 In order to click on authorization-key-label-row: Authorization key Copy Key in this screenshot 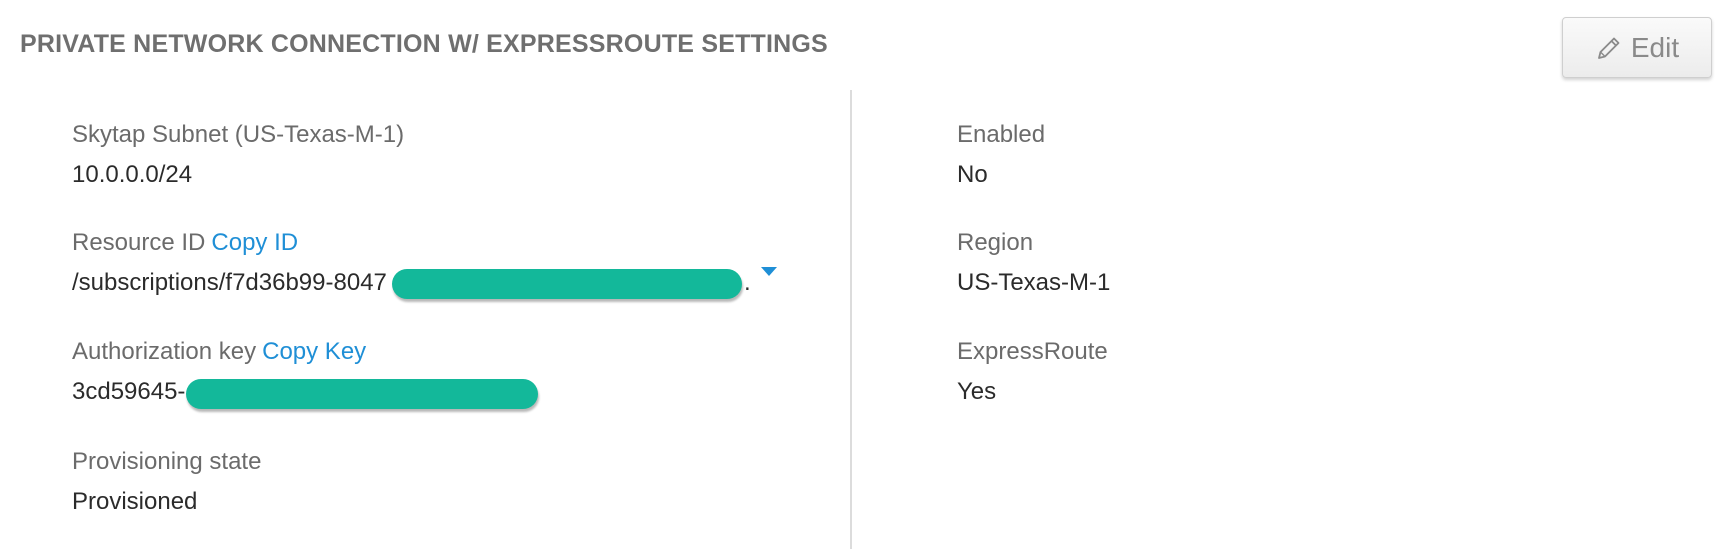, I will do `click(322, 352)`.